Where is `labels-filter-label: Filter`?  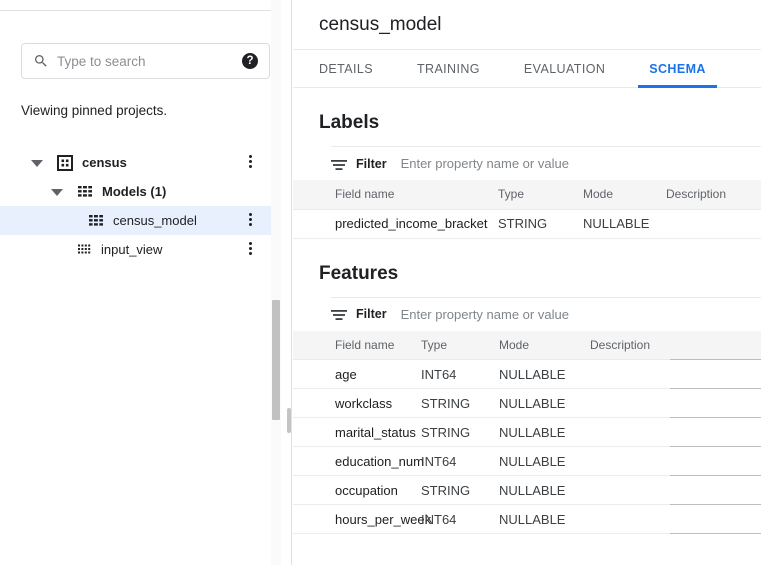
labels-filter-label: Filter is located at coordinates (371, 163).